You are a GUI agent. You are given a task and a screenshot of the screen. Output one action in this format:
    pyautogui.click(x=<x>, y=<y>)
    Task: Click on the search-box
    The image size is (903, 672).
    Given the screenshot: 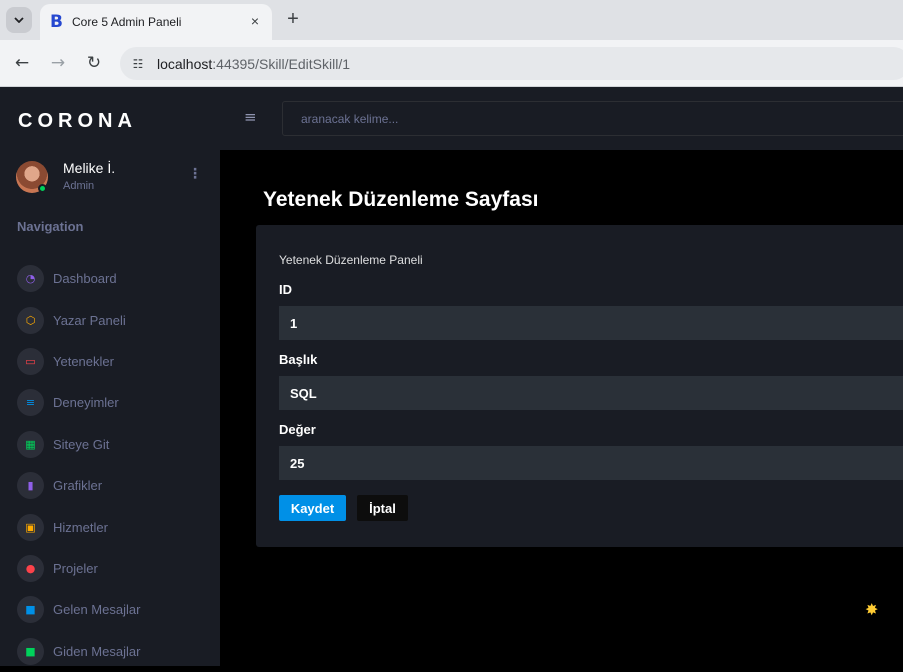 What is the action you would take?
    pyautogui.click(x=592, y=118)
    